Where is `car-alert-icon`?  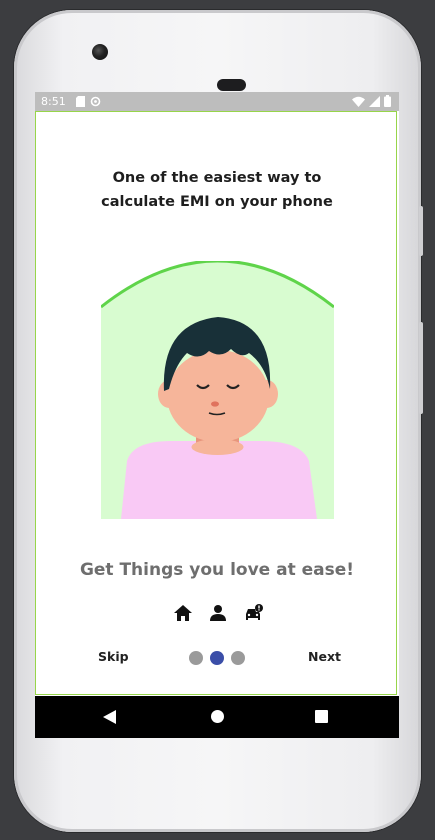
car-alert-icon is located at coordinates (254, 612).